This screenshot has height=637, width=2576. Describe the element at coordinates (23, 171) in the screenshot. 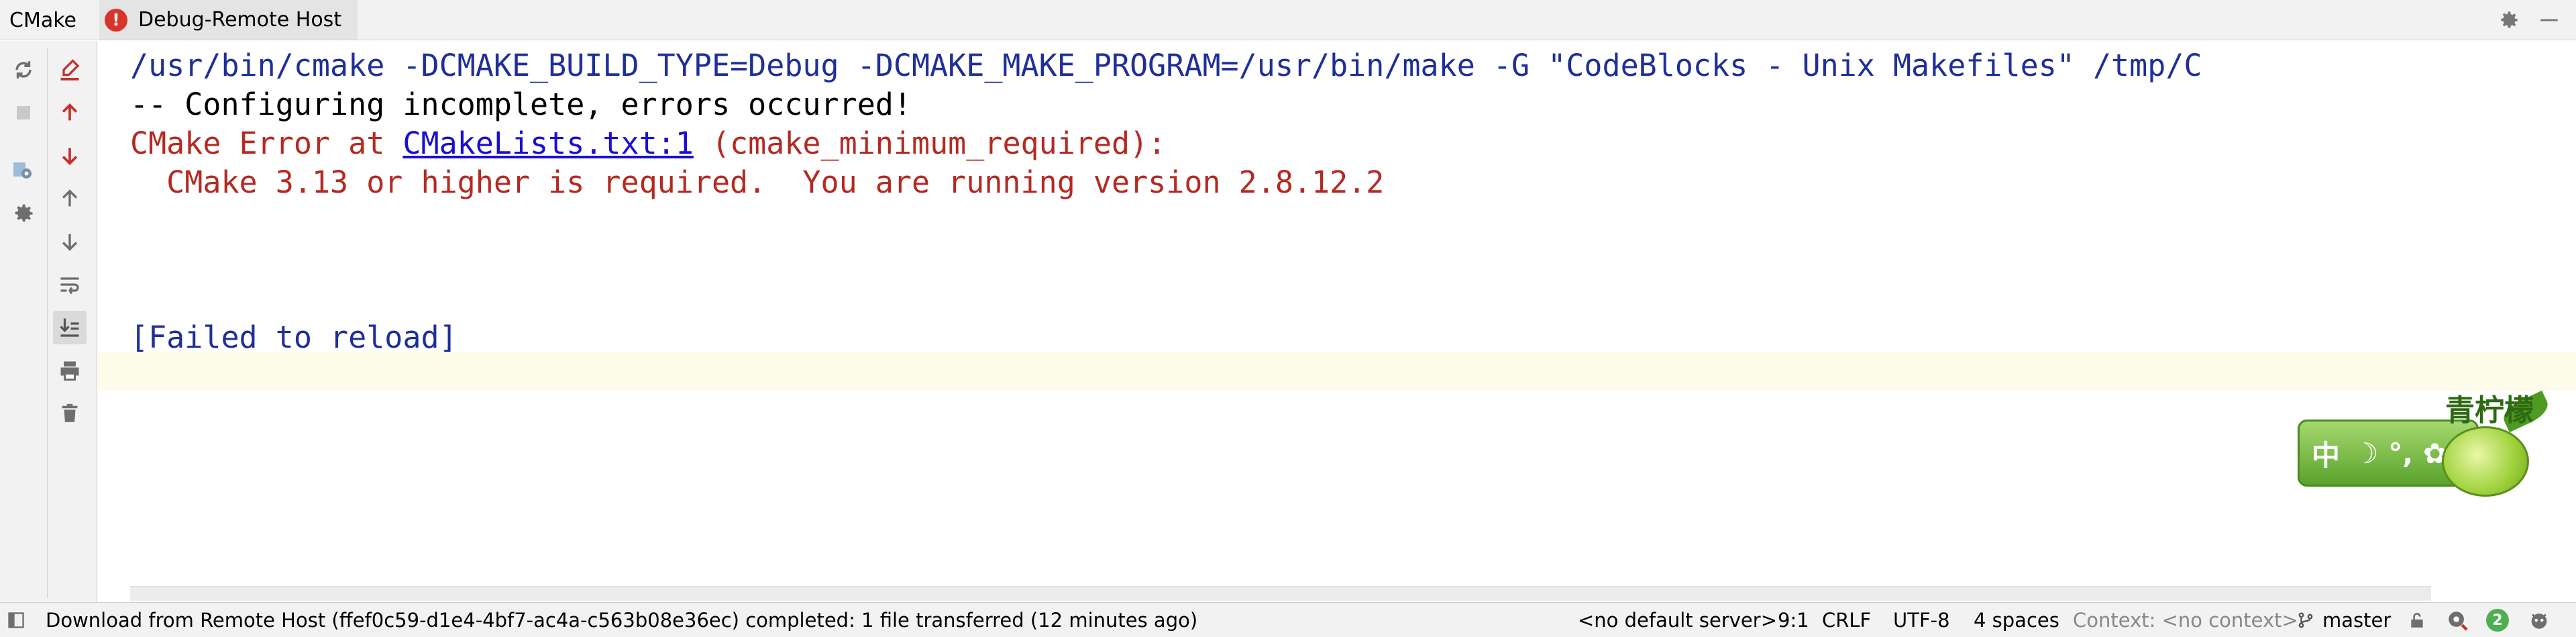

I see `cmake-settings-icon` at that location.